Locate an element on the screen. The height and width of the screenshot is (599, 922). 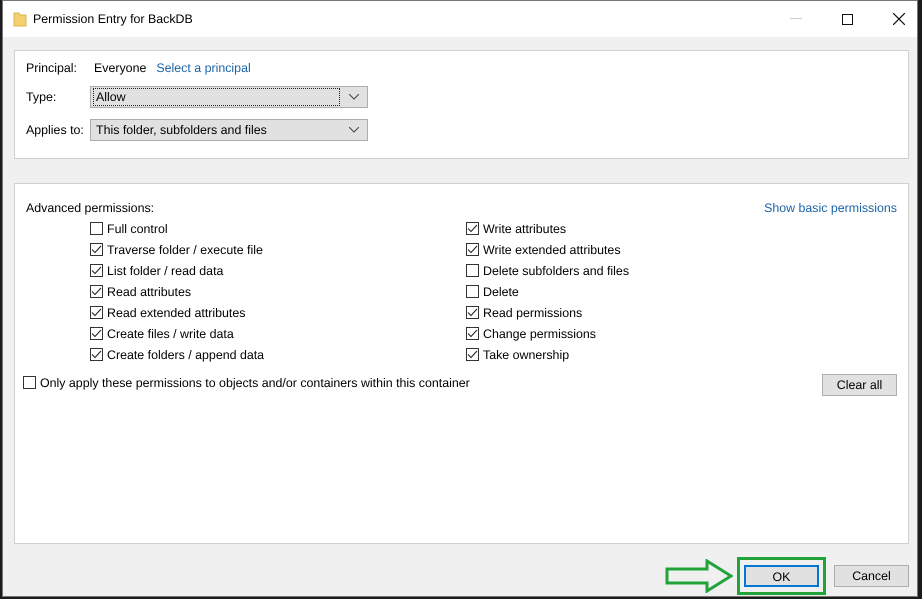
select-principal-link: Select a principal is located at coordinates (203, 68).